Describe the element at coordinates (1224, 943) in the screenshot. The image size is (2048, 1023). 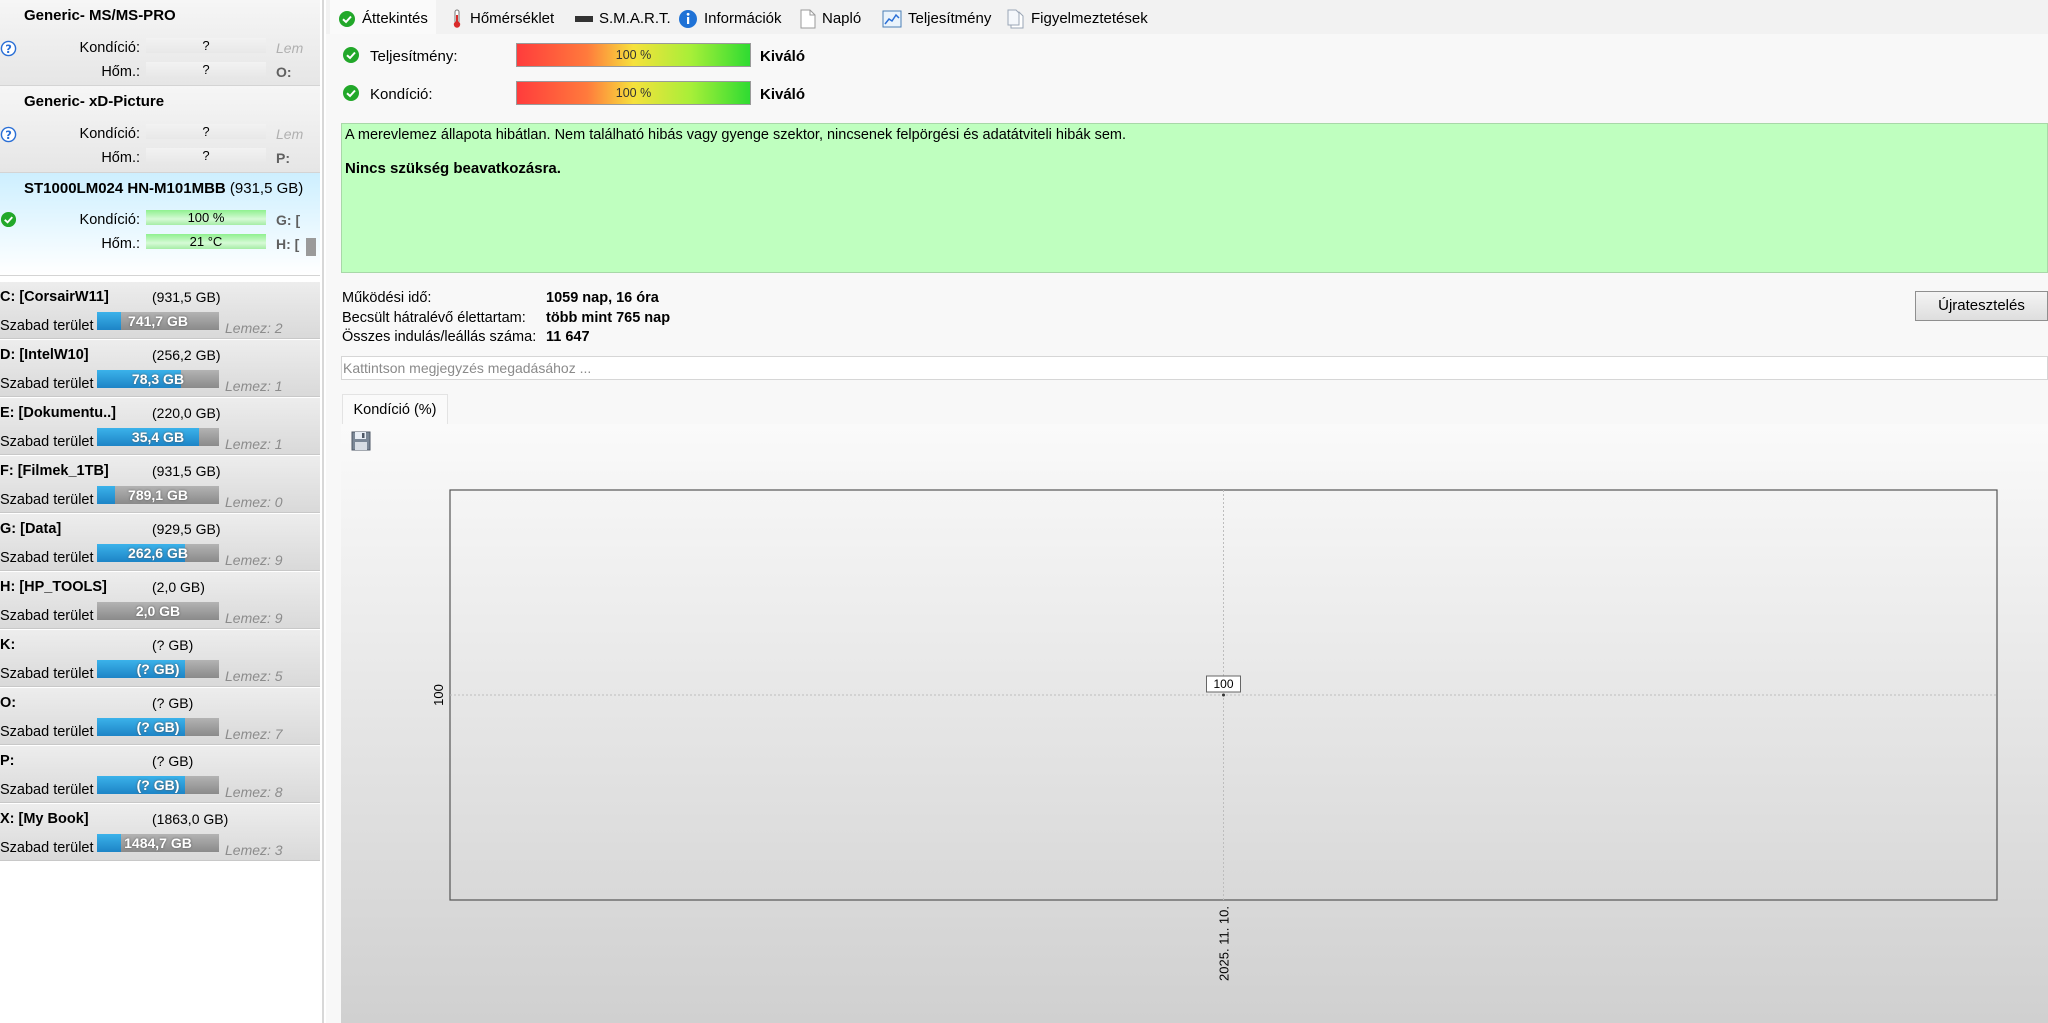
I see `x-tick-label: 2025. 11. 10.` at that location.